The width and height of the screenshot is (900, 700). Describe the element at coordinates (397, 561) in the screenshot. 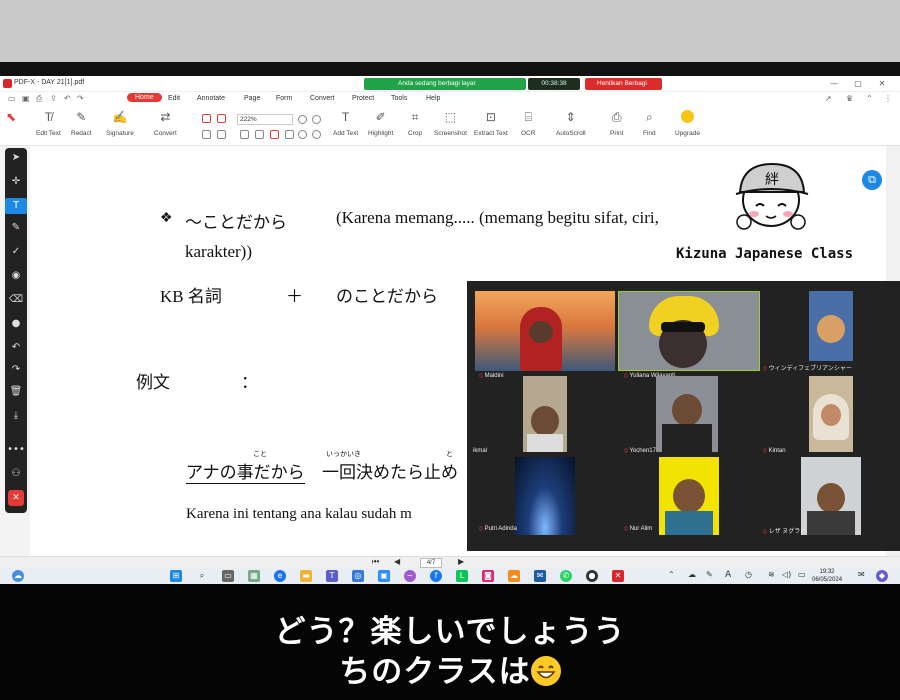

I see `prev-page-icon: ◀` at that location.